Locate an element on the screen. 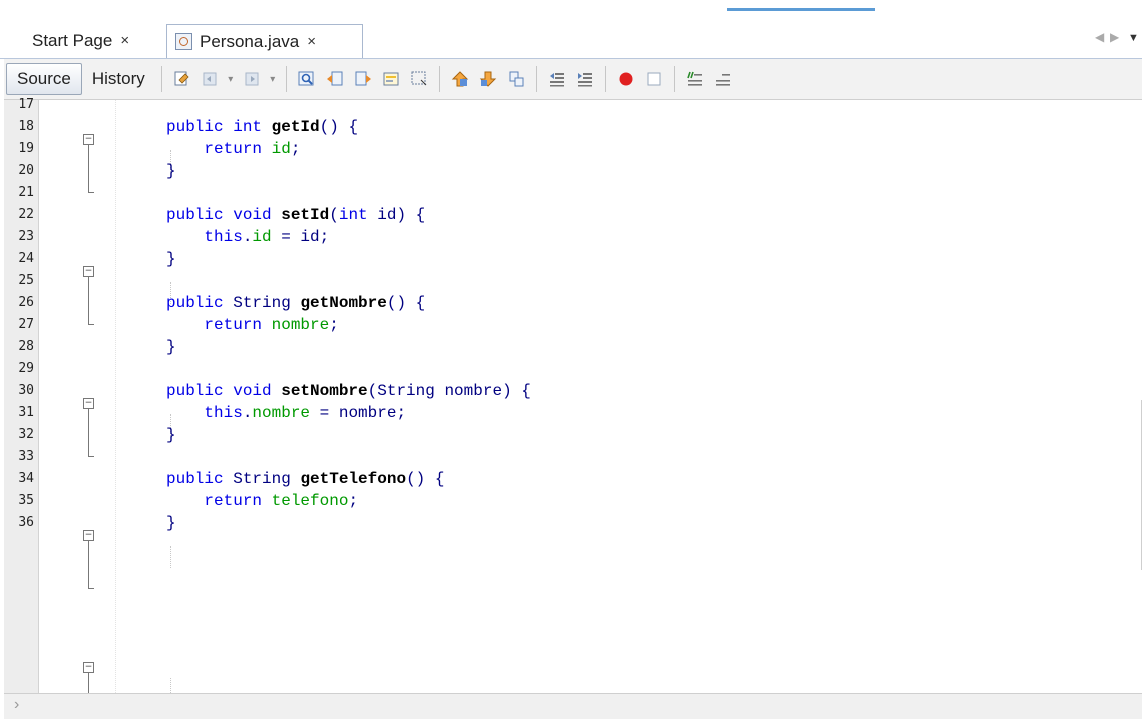  start-macro-icon is located at coordinates (626, 79).